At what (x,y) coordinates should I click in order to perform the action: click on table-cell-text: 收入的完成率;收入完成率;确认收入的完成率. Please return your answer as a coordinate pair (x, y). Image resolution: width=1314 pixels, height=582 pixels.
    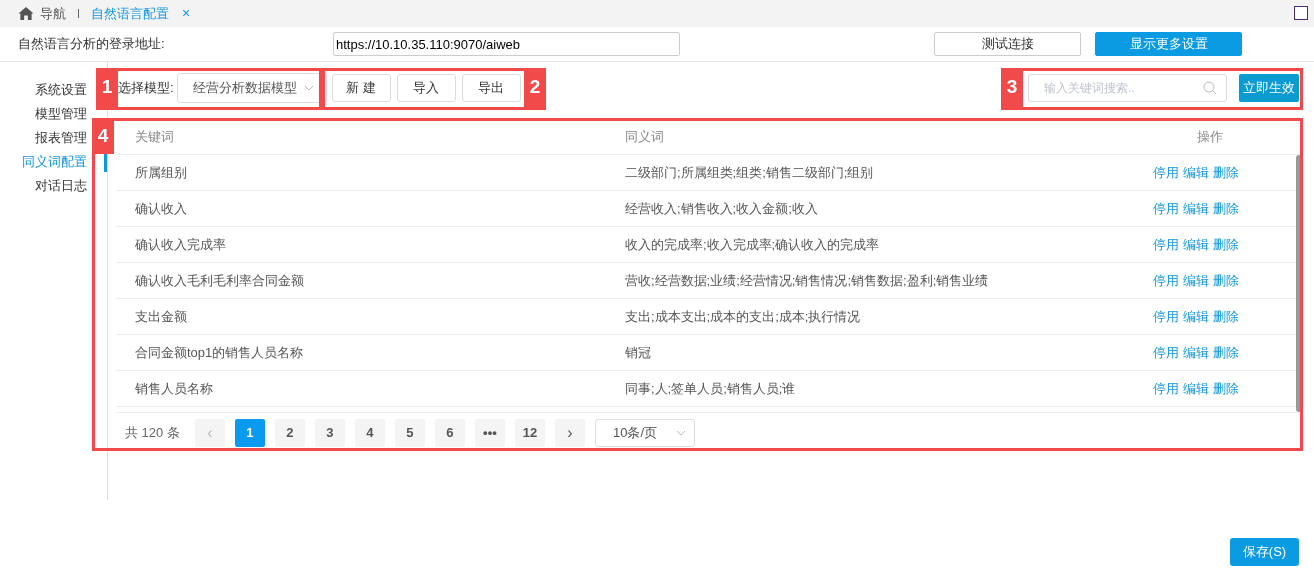
    Looking at the image, I should click on (753, 244).